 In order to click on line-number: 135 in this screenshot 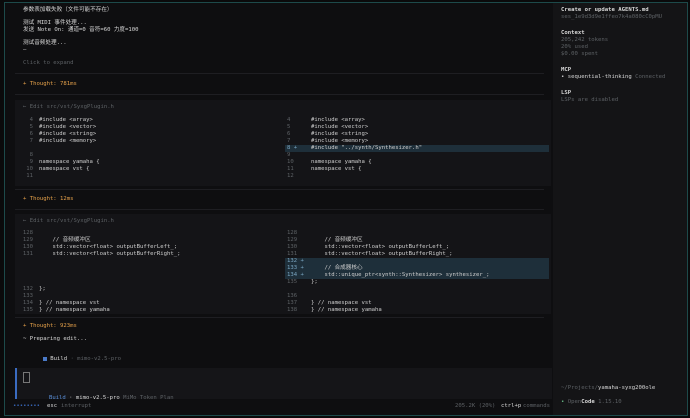, I will do `click(27, 310)`.